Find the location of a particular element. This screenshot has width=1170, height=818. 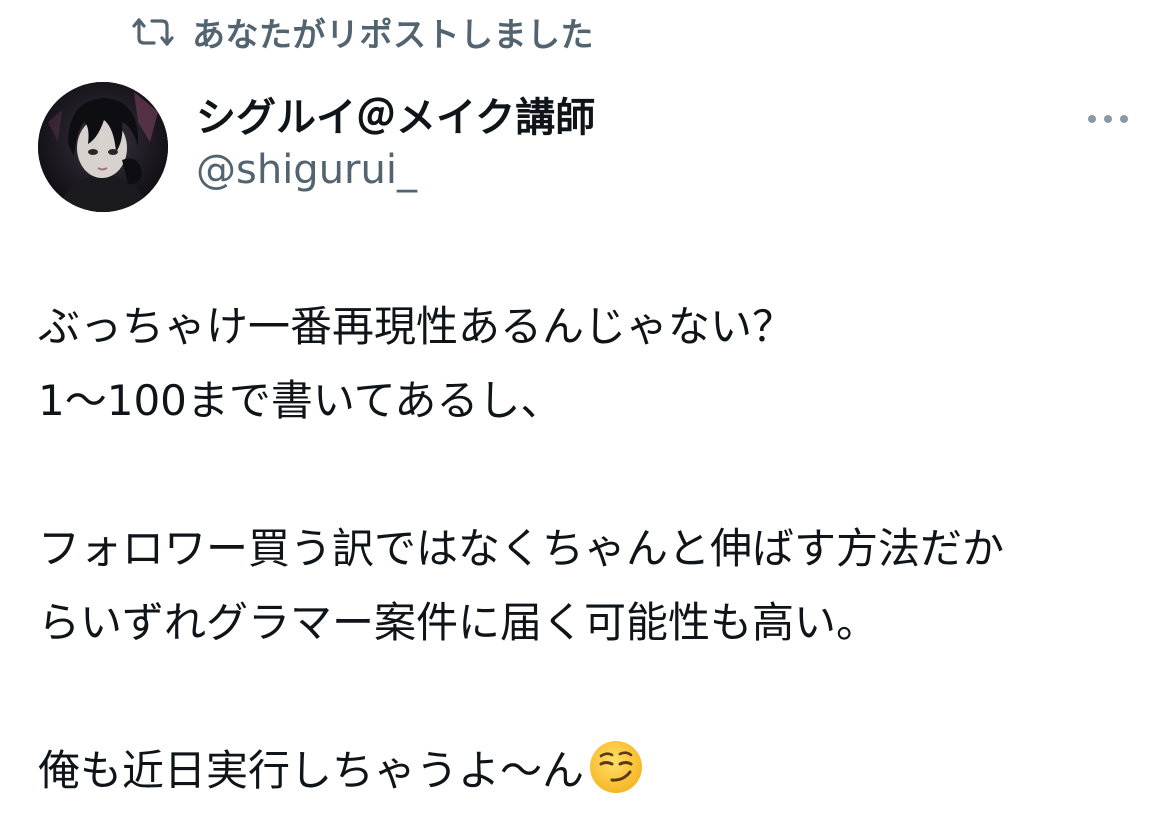

more-dots-icon is located at coordinates (1108, 119).